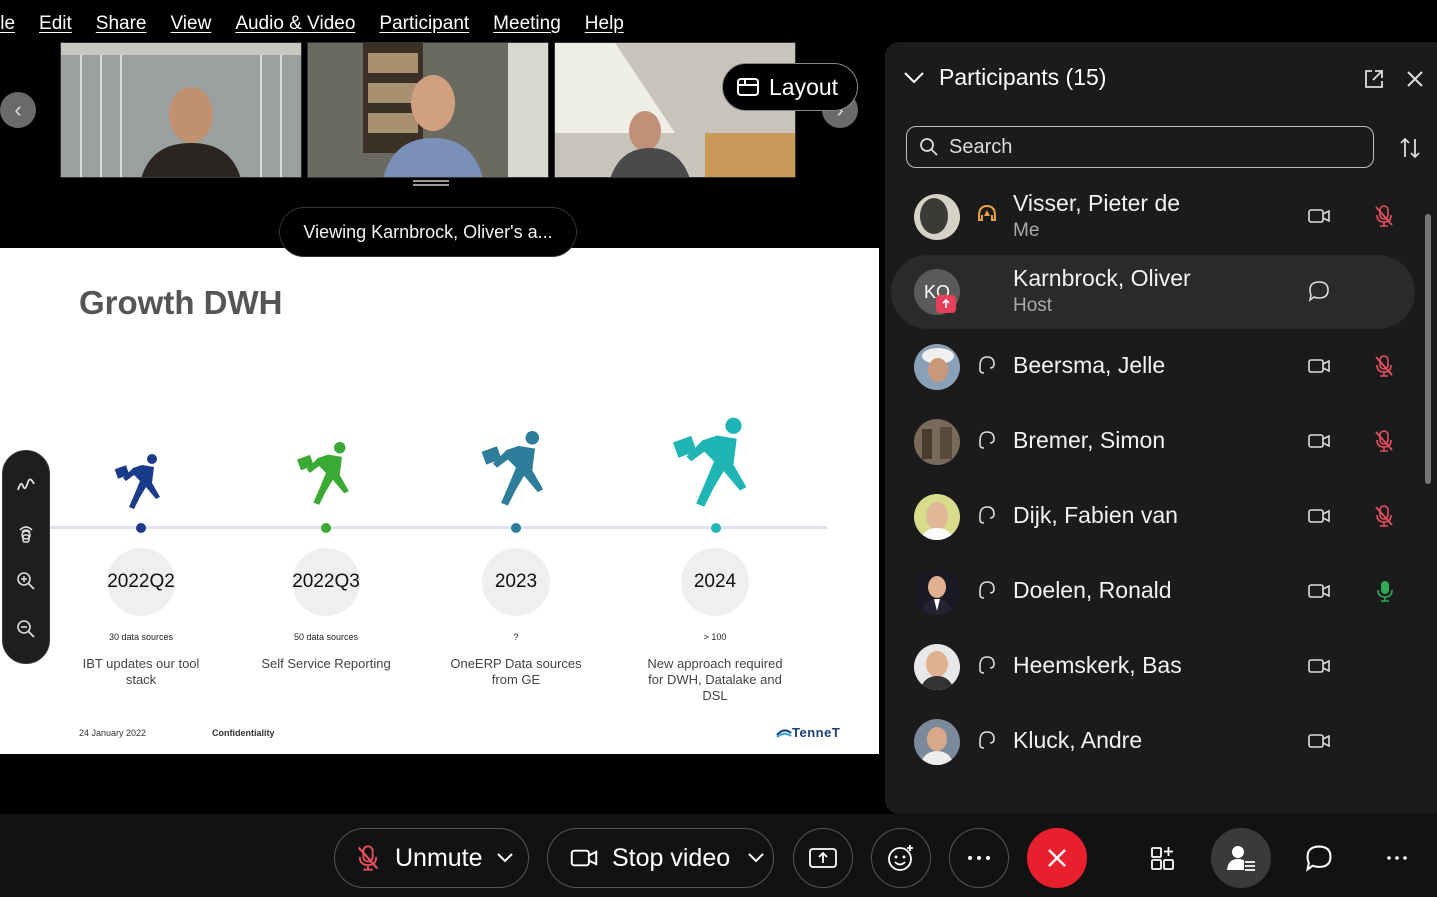 The height and width of the screenshot is (897, 1437). I want to click on participant-row: Bremer, Simon, so click(1153, 442).